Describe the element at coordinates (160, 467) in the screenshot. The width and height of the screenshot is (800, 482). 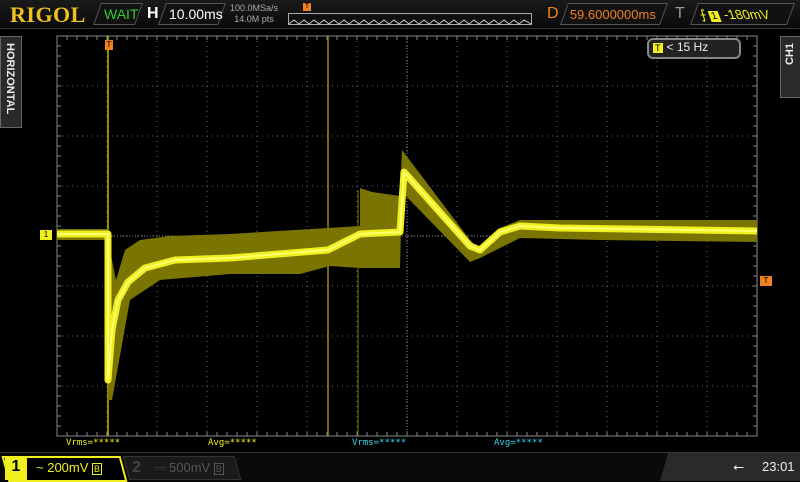
I see `dc-coupling-icon: ⎓` at that location.